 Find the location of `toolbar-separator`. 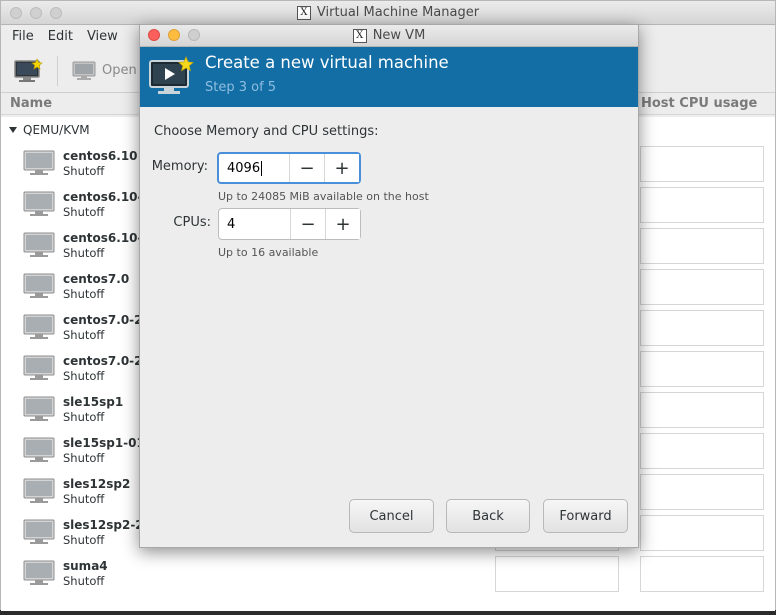

toolbar-separator is located at coordinates (57, 70).